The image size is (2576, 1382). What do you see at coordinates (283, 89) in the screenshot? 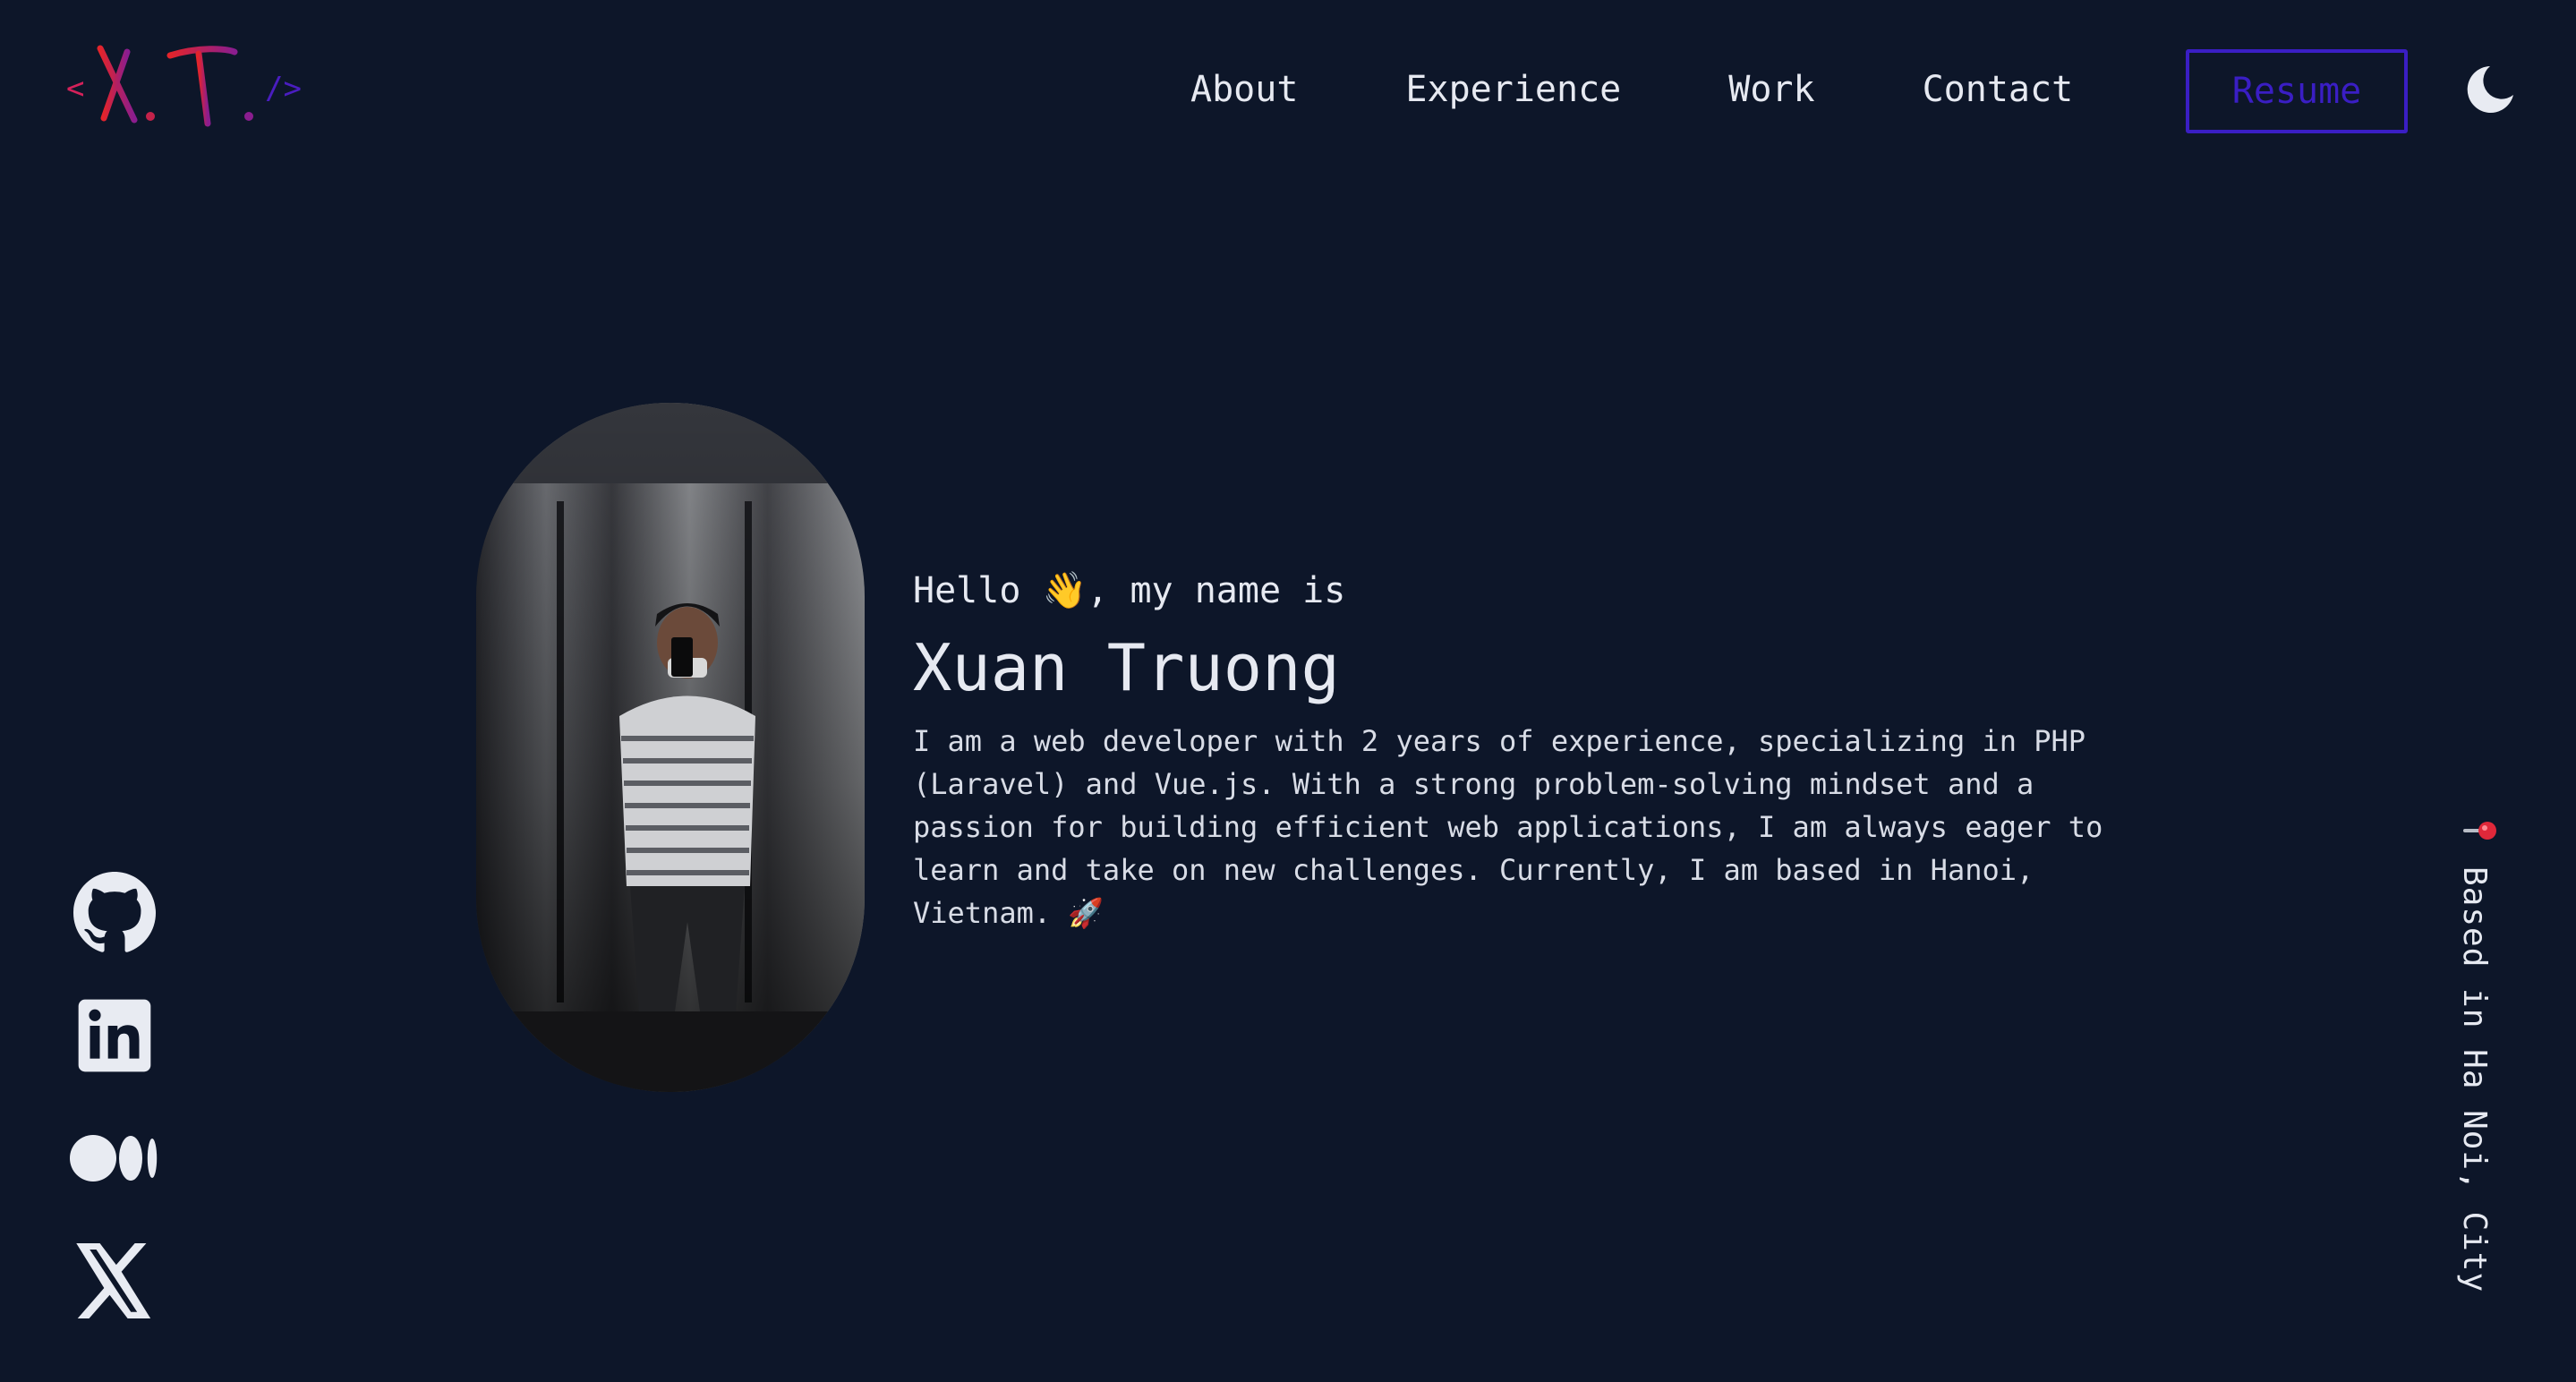
I see `logo-close-bracket: />` at bounding box center [283, 89].